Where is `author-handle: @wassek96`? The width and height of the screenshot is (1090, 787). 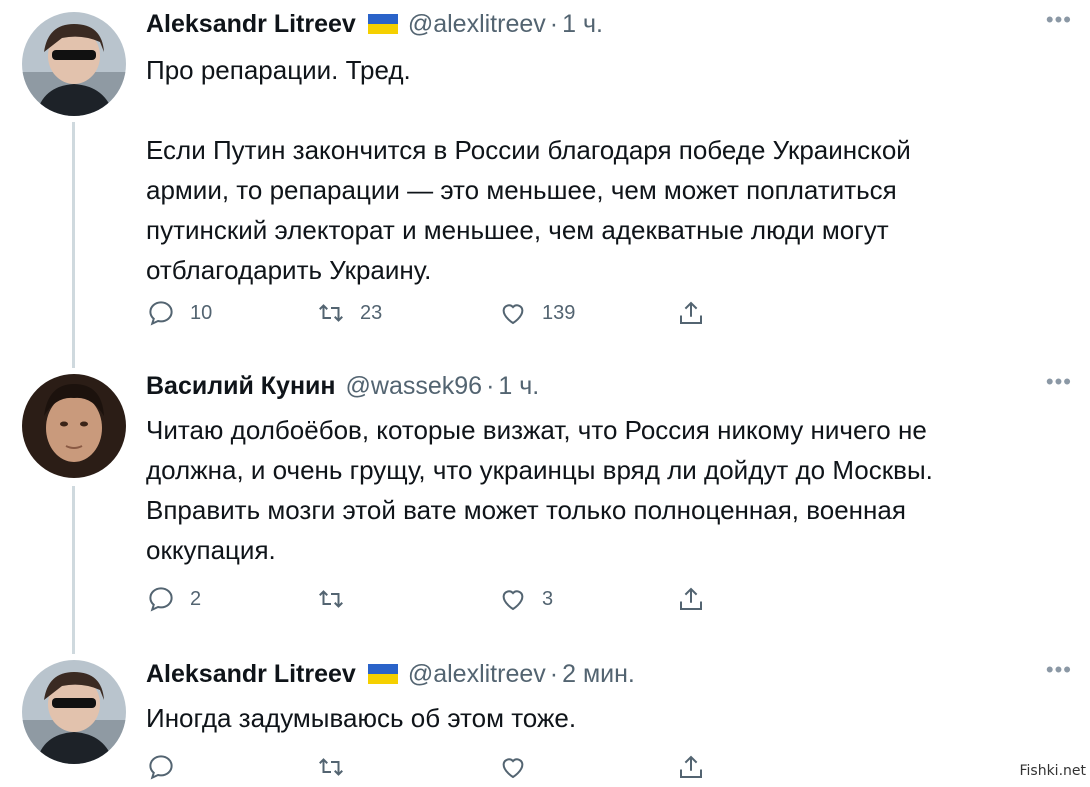
author-handle: @wassek96 is located at coordinates (414, 386).